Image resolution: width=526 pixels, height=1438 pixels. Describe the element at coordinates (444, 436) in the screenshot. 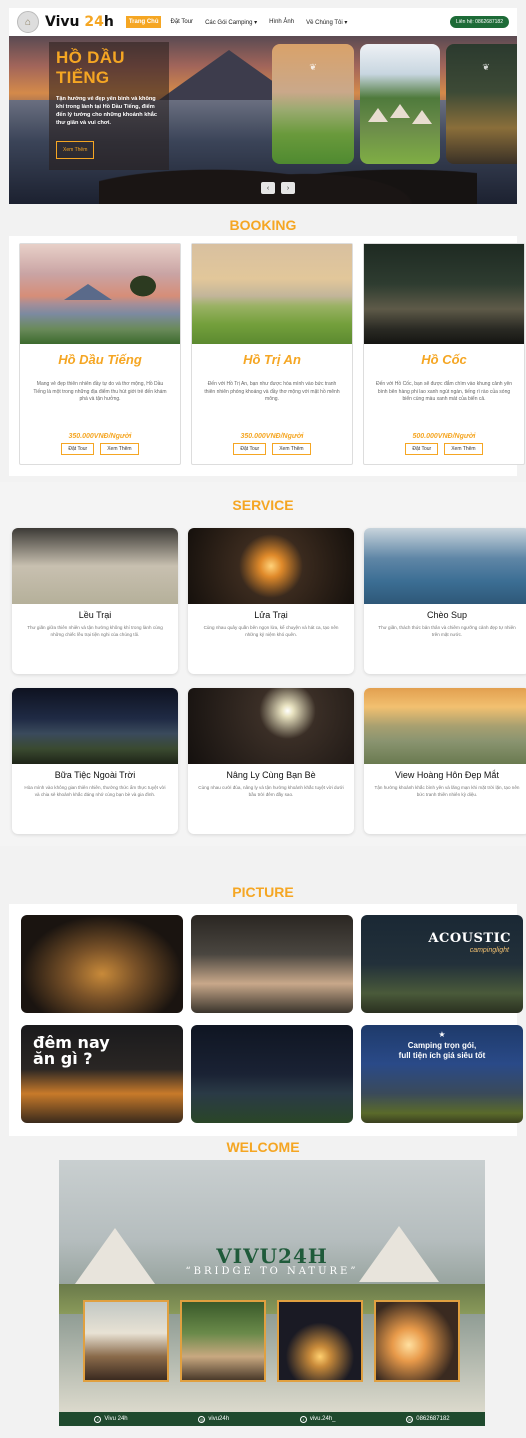

I see `booking-price: 500.000VNĐ/Người` at that location.